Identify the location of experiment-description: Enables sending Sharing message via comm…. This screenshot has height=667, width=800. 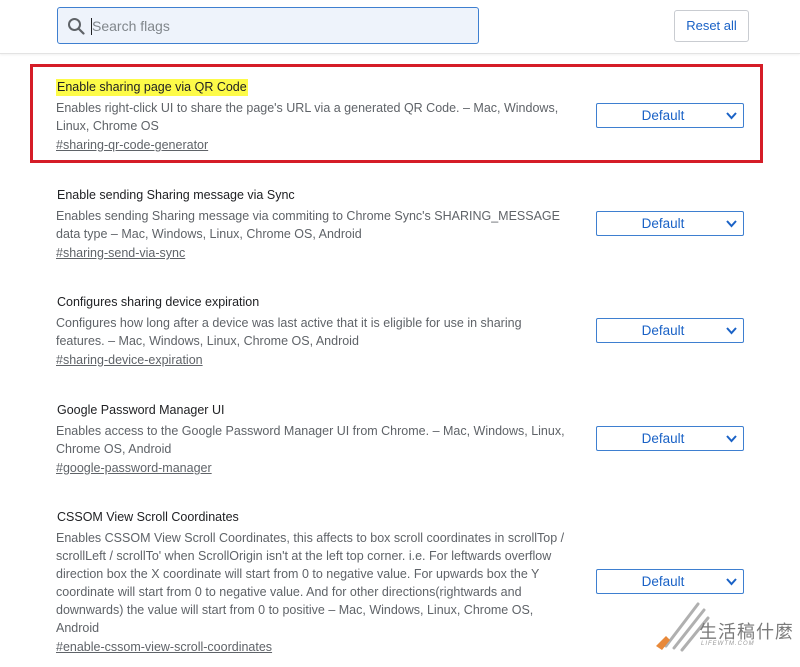
(308, 225).